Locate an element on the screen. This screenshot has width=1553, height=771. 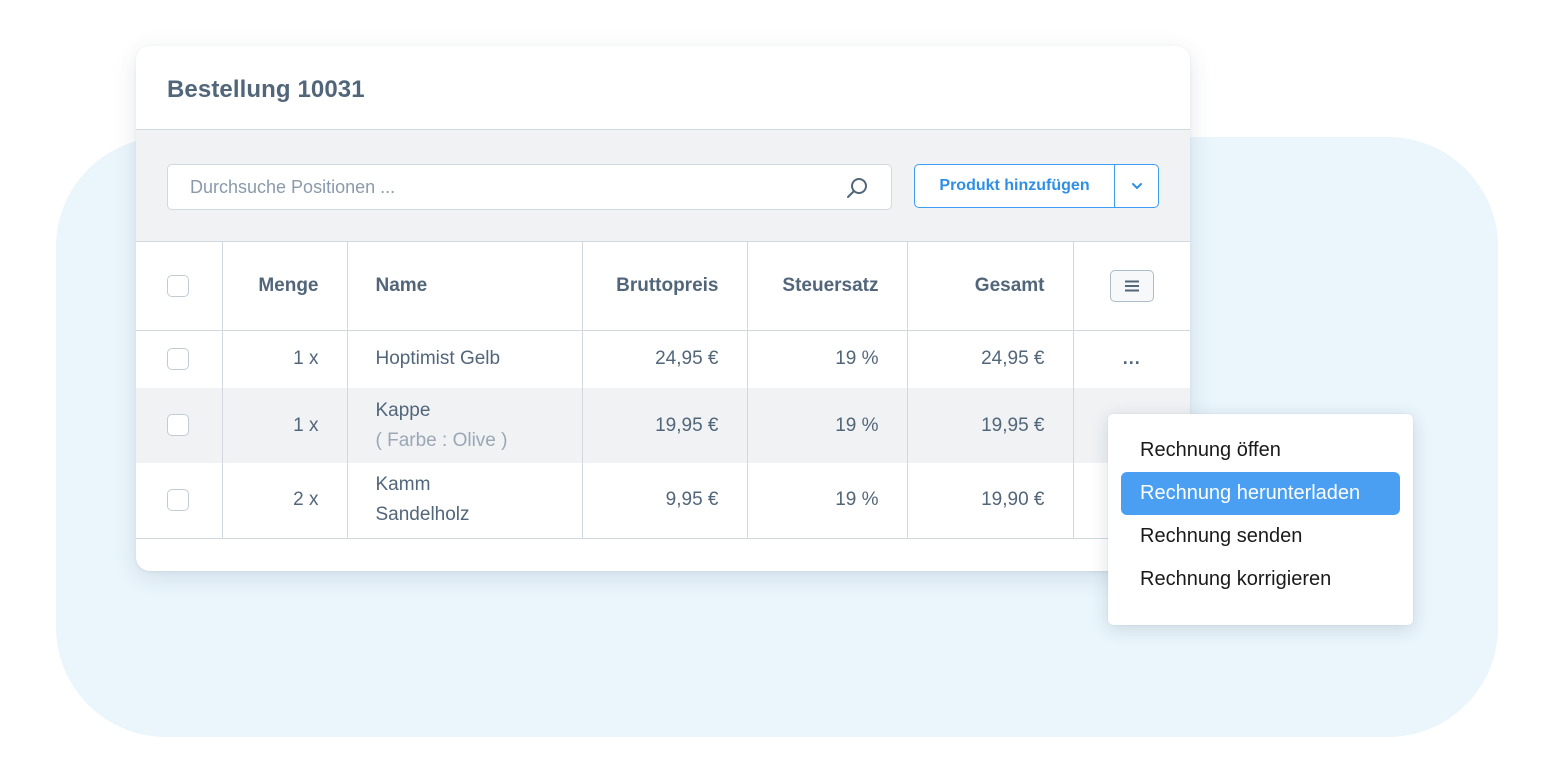
add-product-button-group: Produkt hinzufügen is located at coordinates (1036, 186).